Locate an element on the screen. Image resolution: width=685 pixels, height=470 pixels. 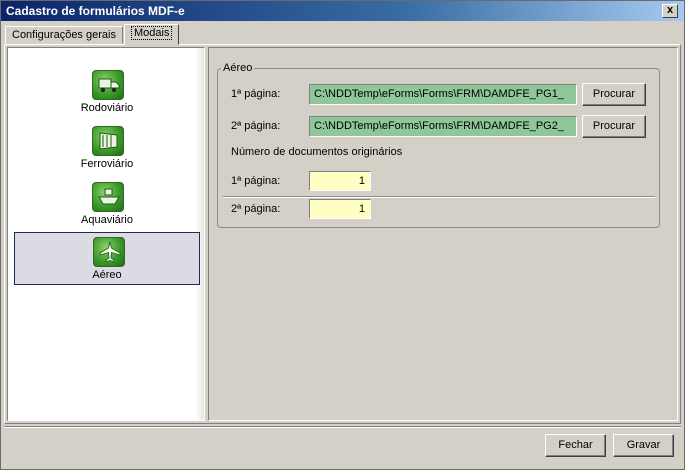
train-icon is located at coordinates (108, 141).